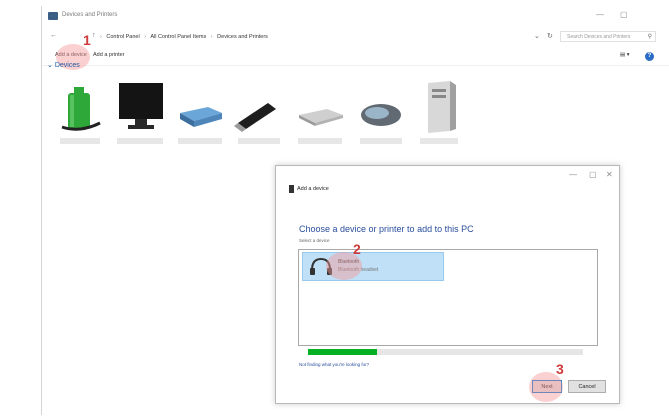 Image resolution: width=669 pixels, height=417 pixels. What do you see at coordinates (51, 65) in the screenshot?
I see `collapse-icon: ⌄` at bounding box center [51, 65].